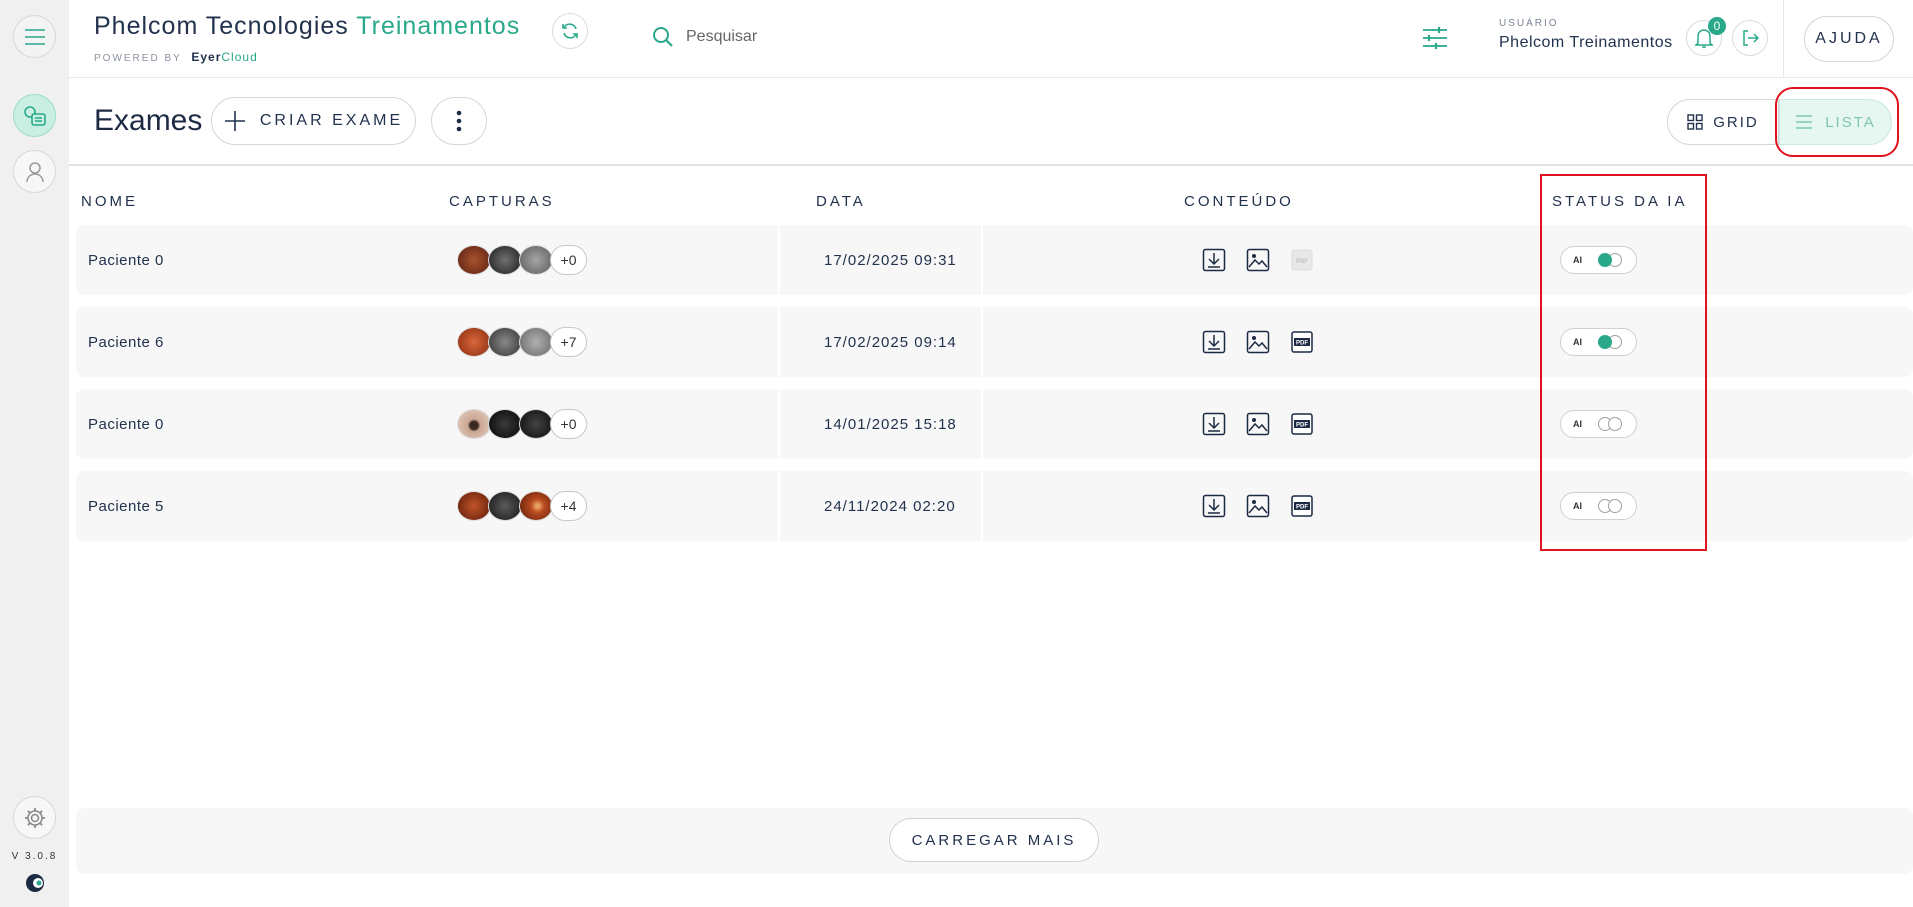 Image resolution: width=1913 pixels, height=907 pixels. I want to click on filter-sliders-icon, so click(1435, 38).